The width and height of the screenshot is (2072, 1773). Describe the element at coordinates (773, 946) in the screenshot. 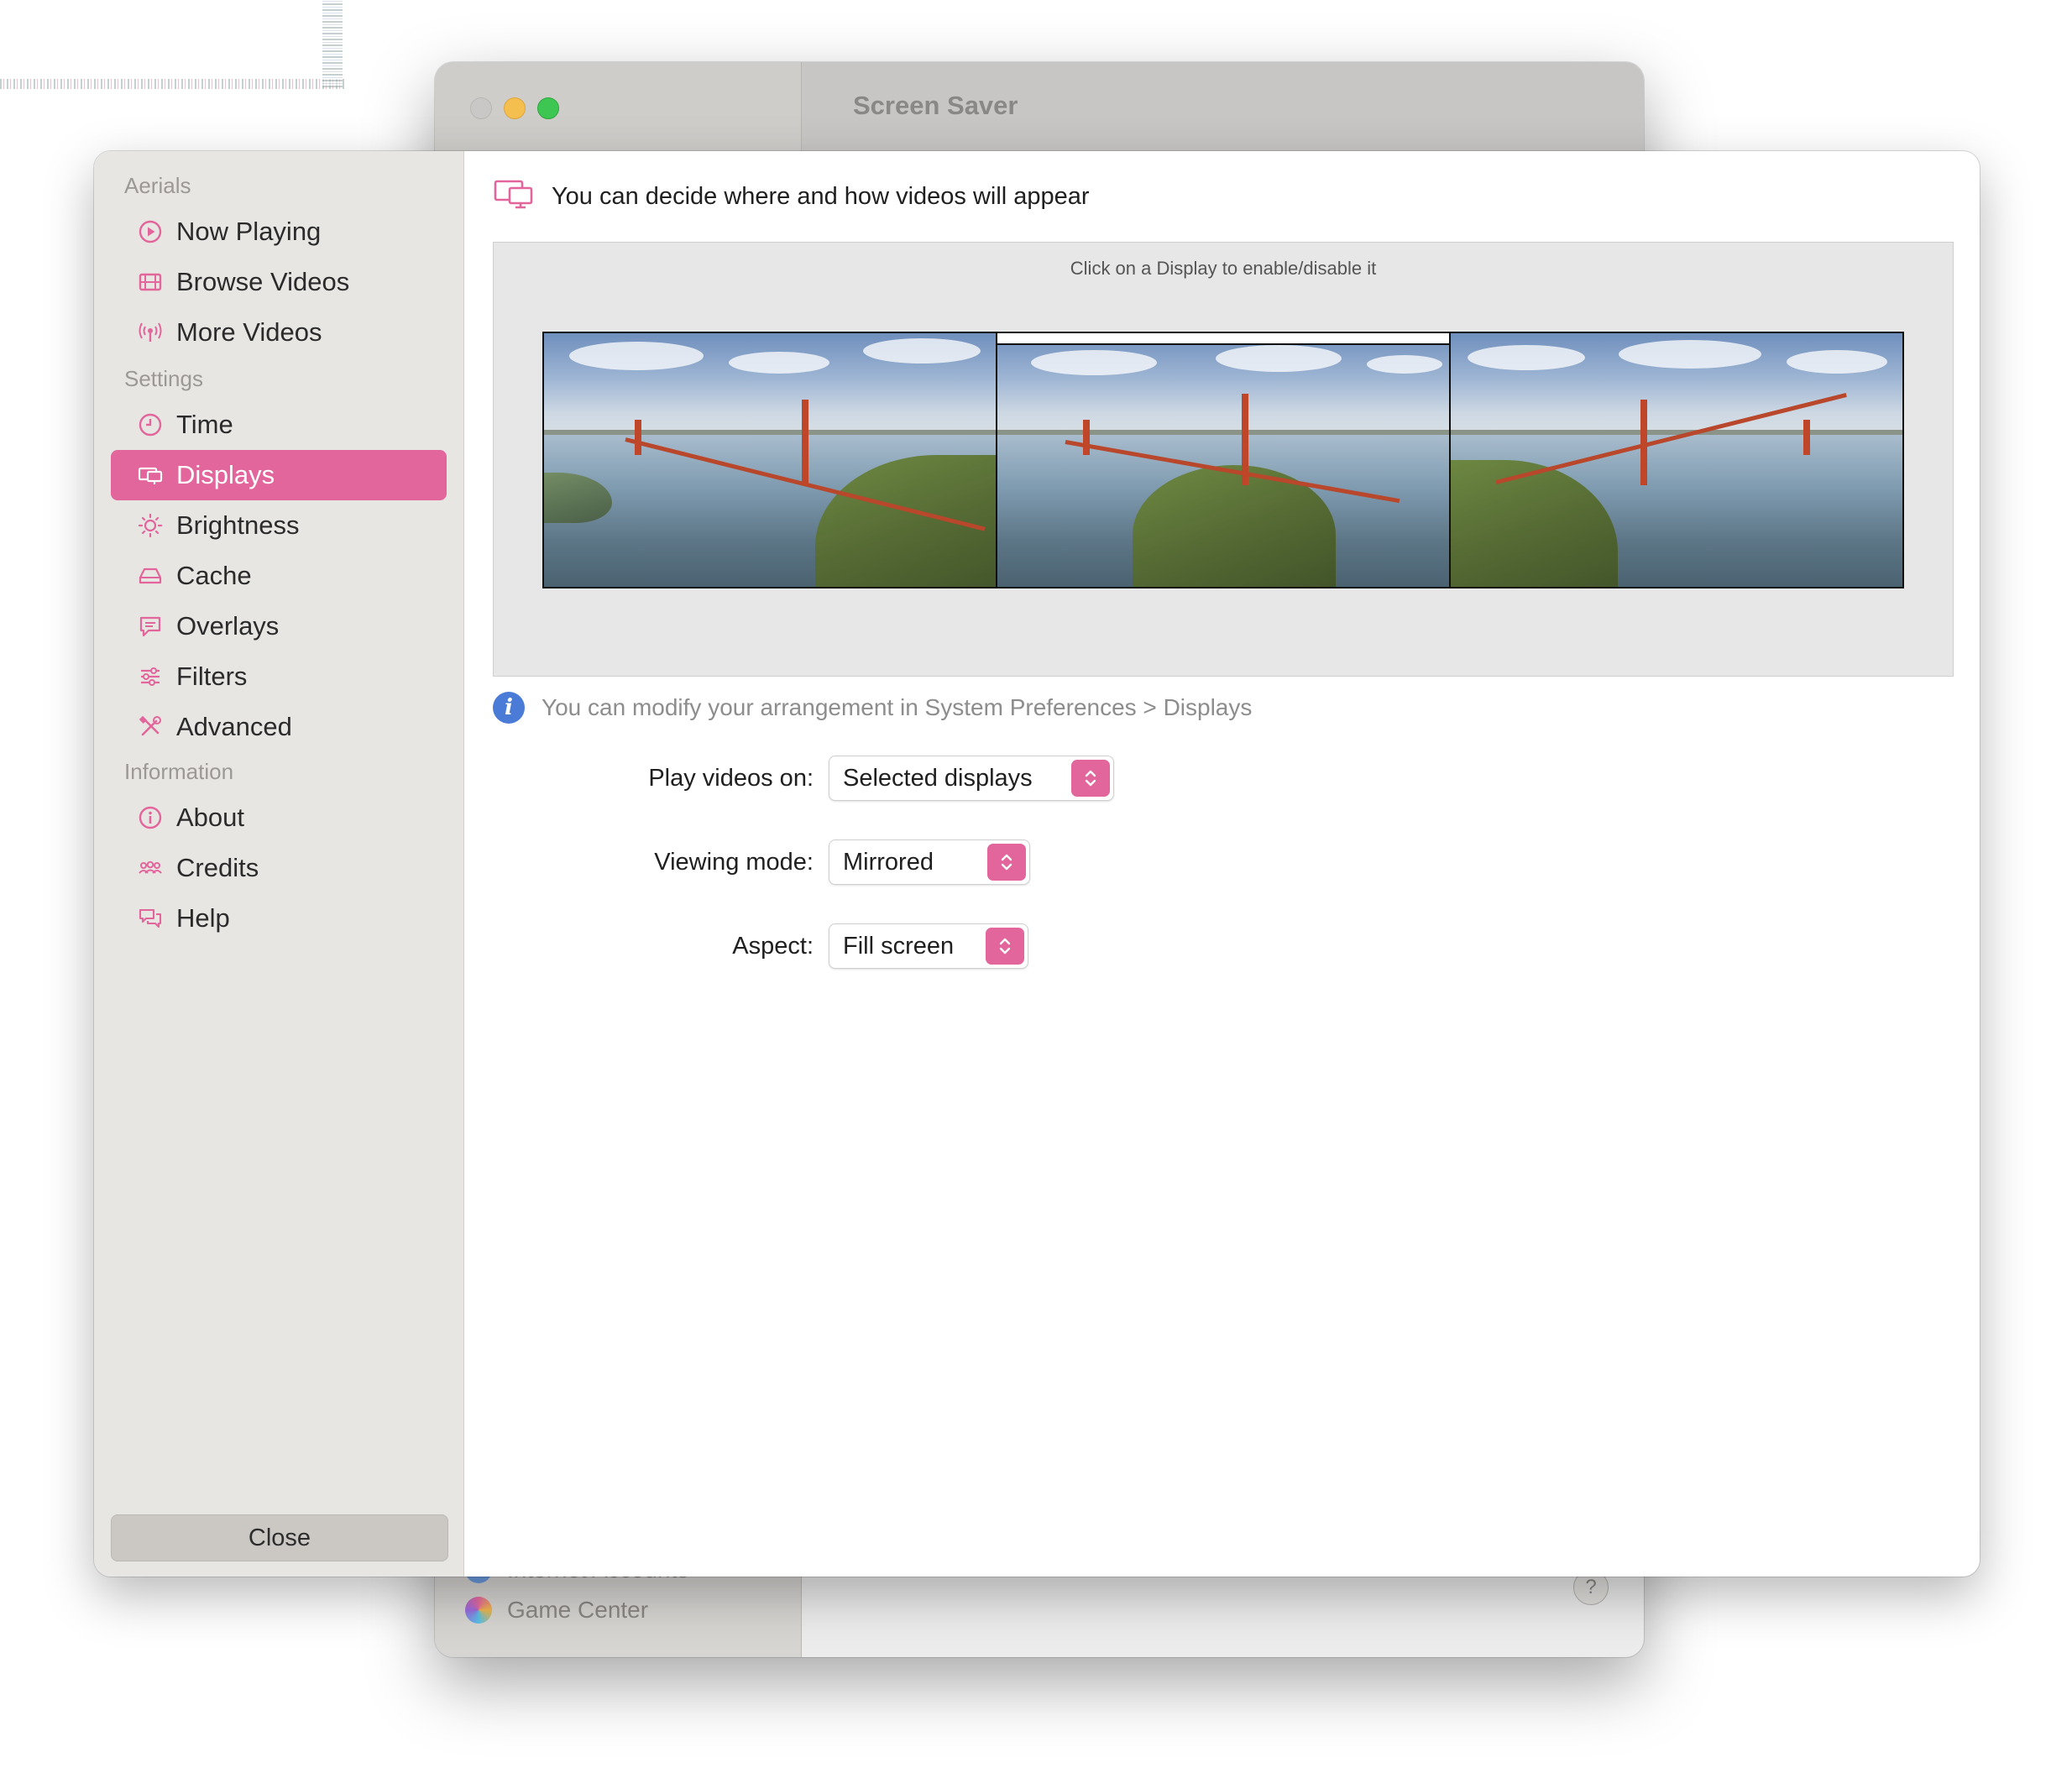

I see `field-label: Aspect:` at that location.